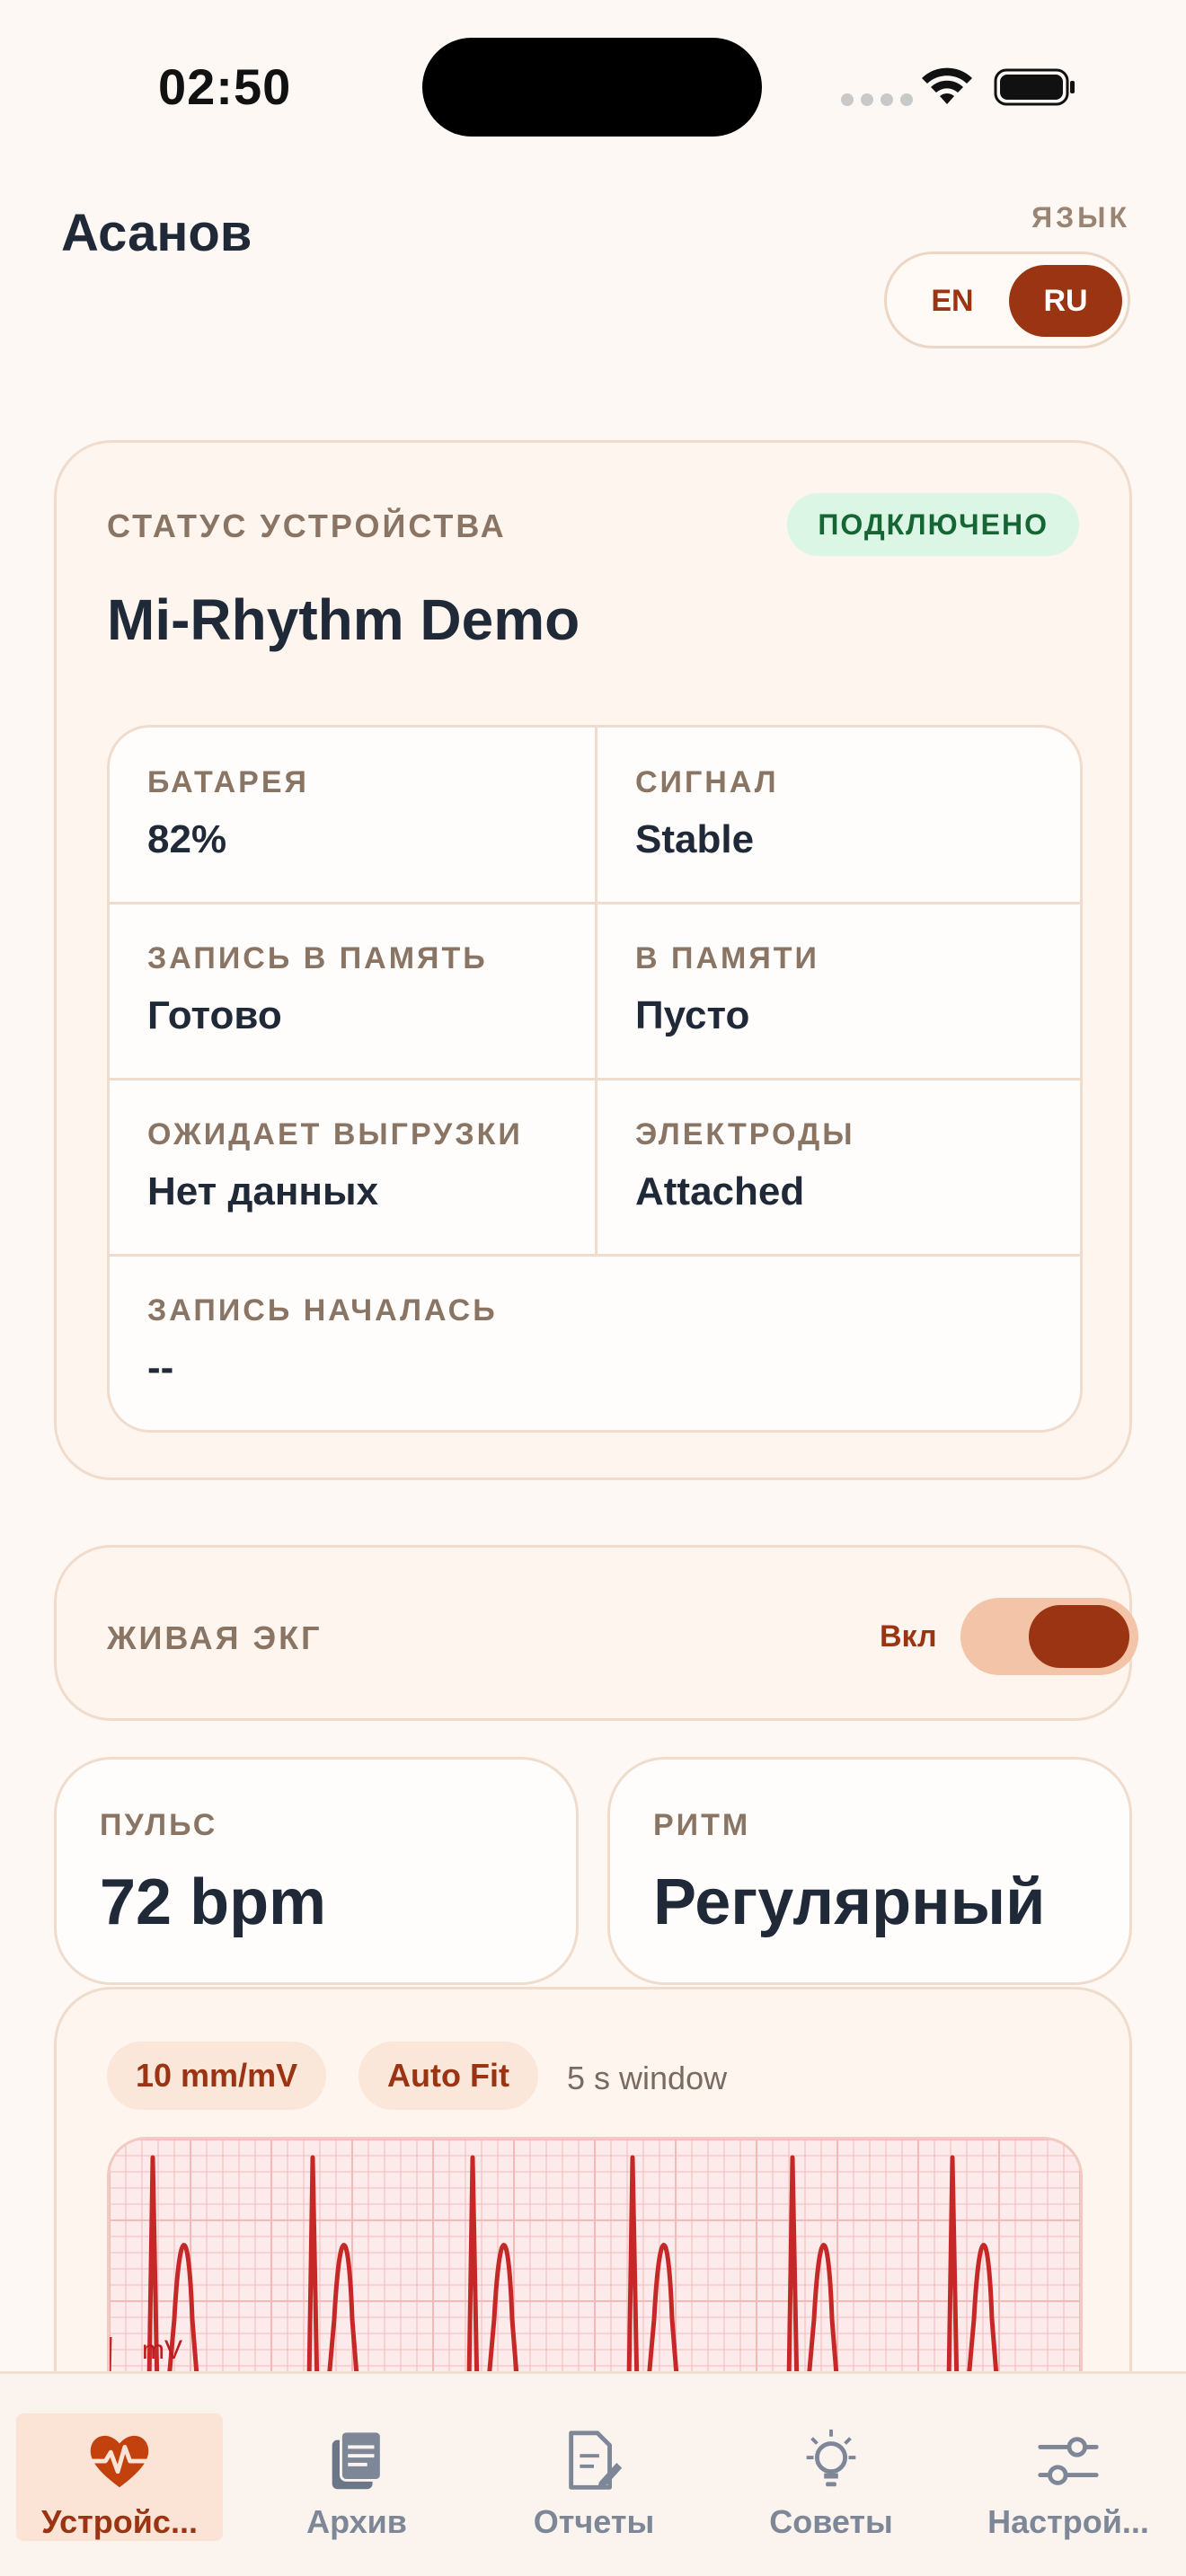 The height and width of the screenshot is (2576, 1186). Describe the element at coordinates (838, 1168) in the screenshot. I see `electrodes-cell: ЭЛЕКТРОДЫ Attached` at that location.